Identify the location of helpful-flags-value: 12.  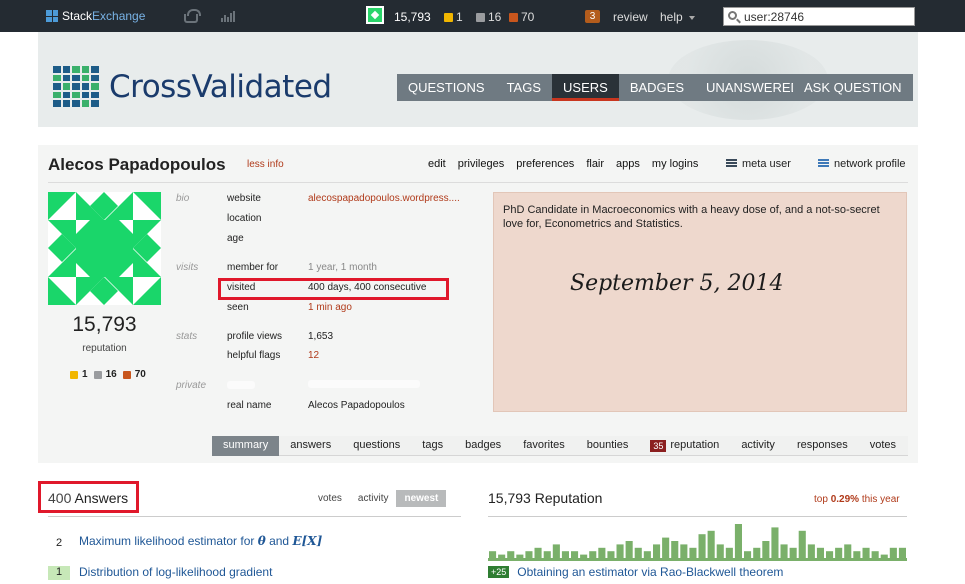
(313, 355).